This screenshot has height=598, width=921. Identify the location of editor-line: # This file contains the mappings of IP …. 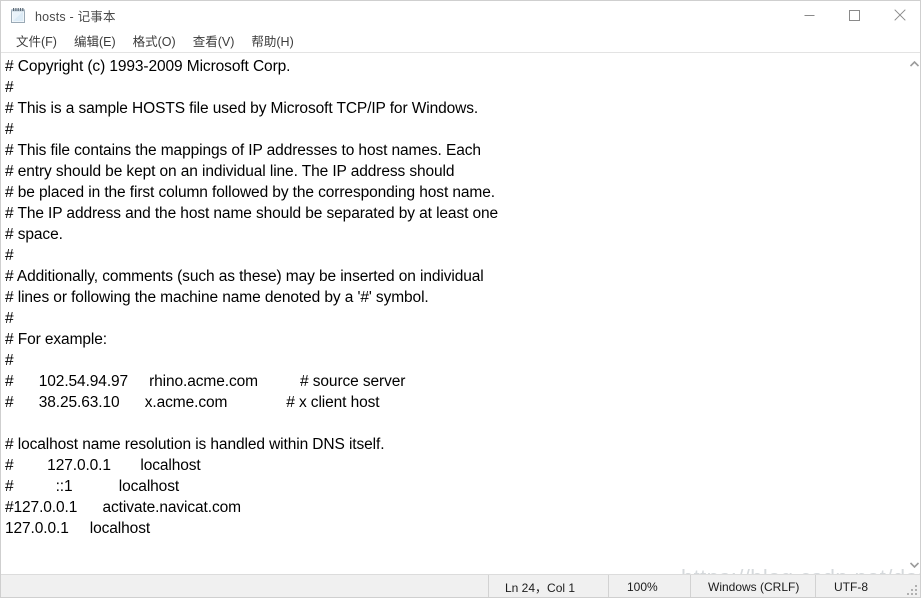
(243, 150).